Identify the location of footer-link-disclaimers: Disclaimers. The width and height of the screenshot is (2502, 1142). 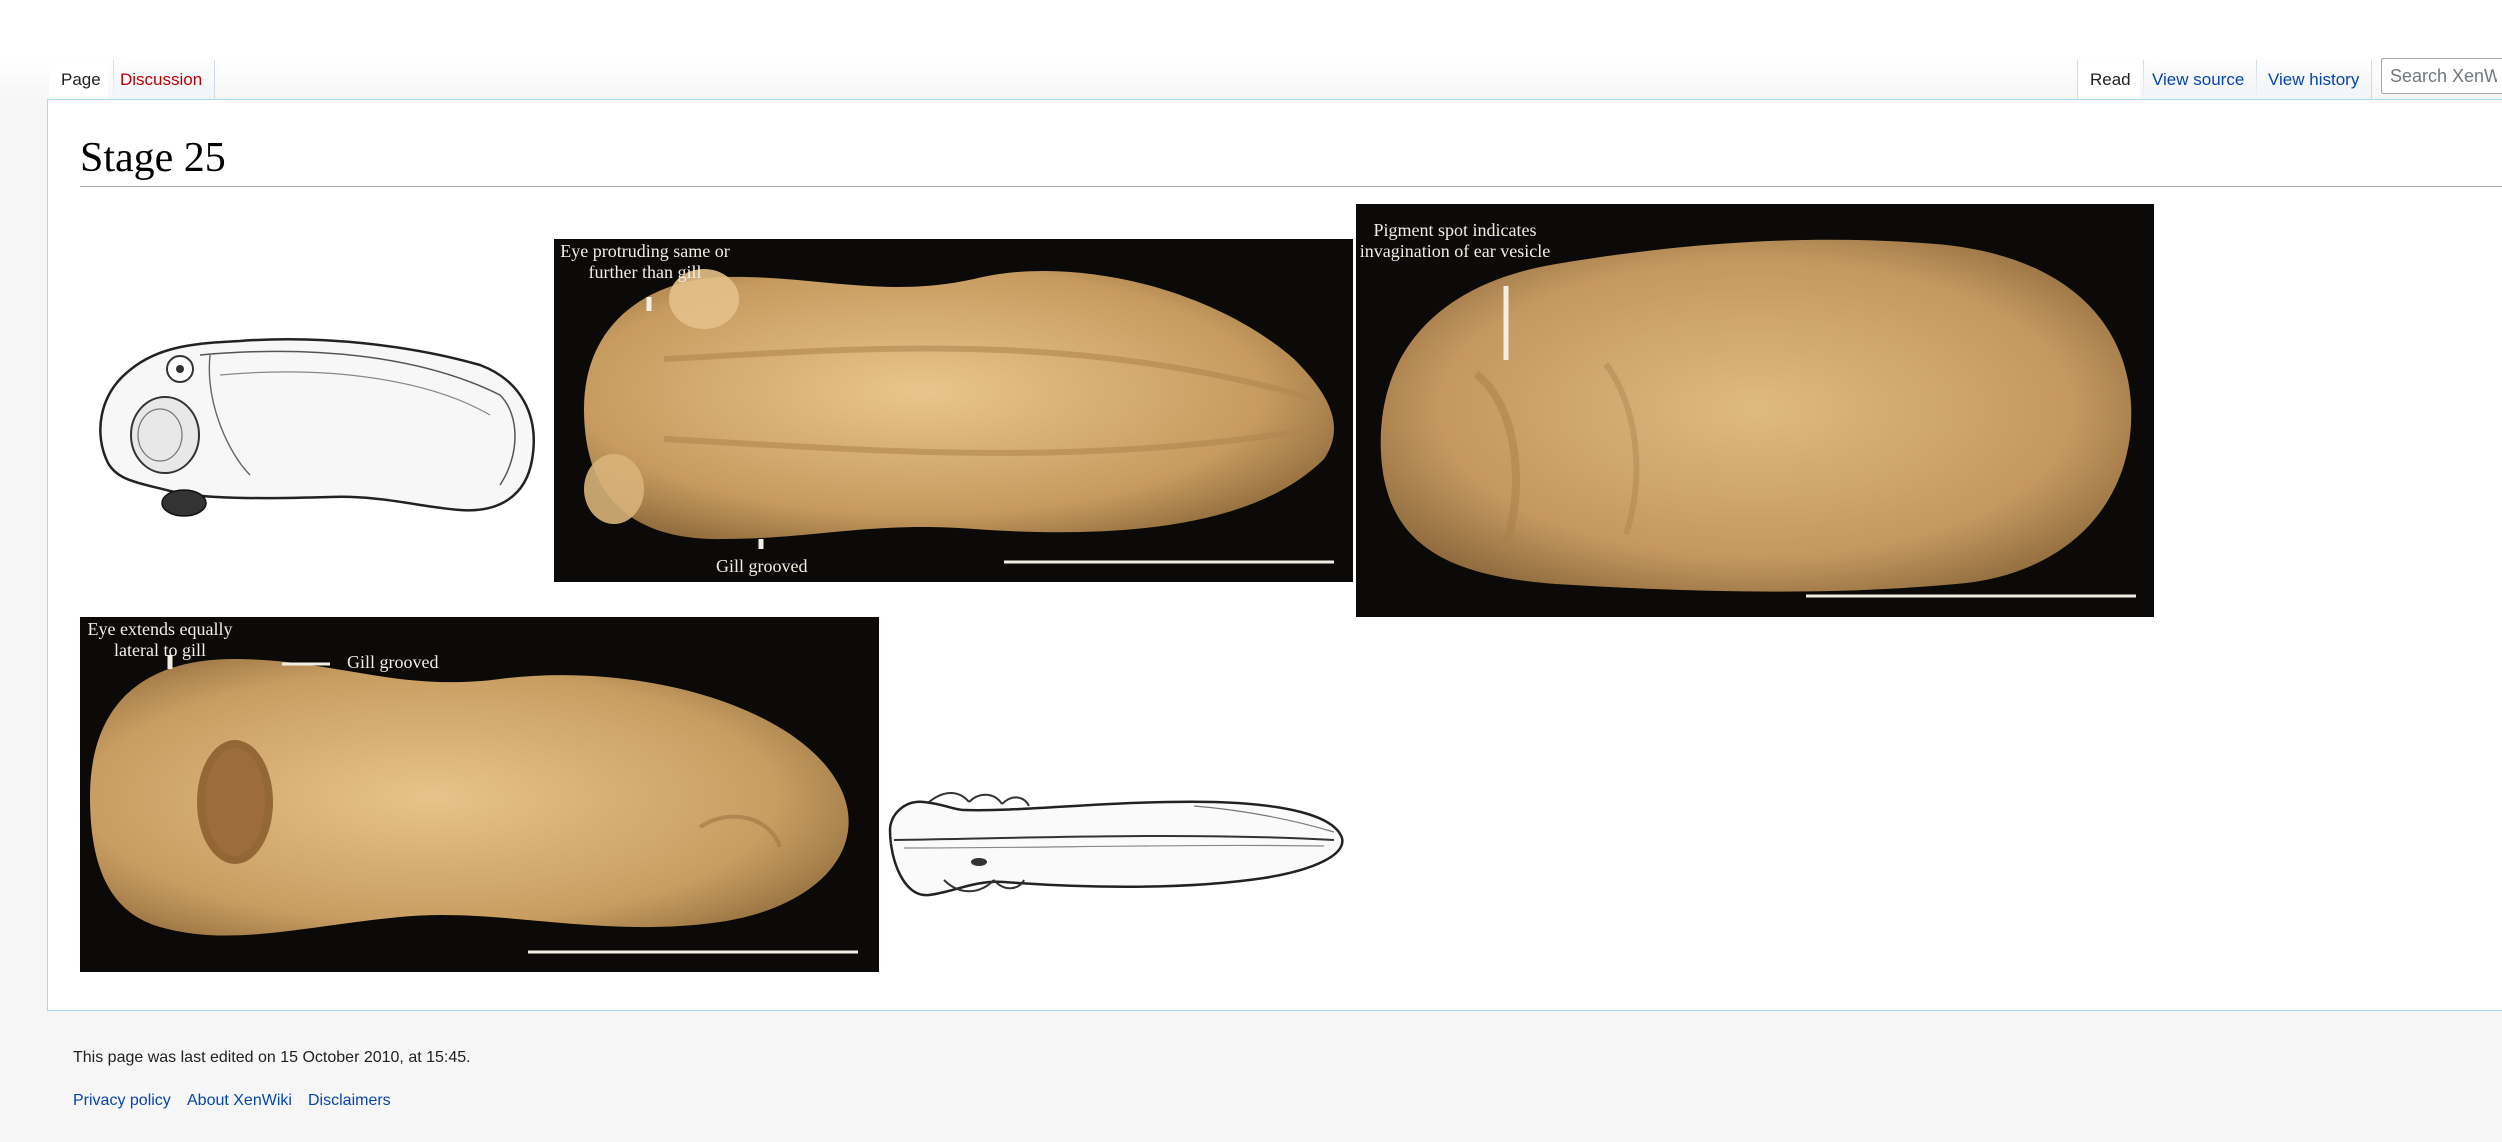
(349, 1101).